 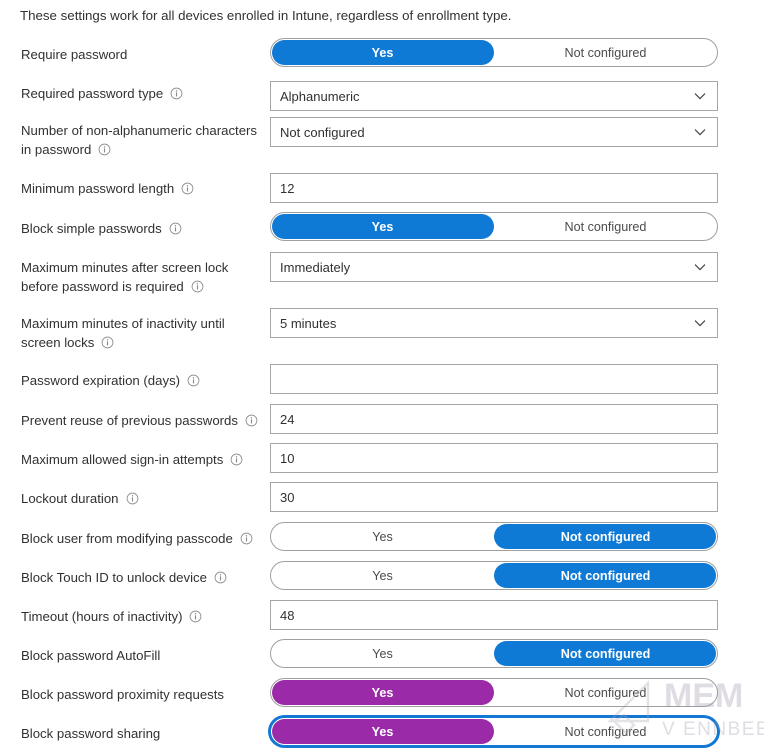 What do you see at coordinates (70, 498) in the screenshot?
I see `setting-label-text: Lockout duration` at bounding box center [70, 498].